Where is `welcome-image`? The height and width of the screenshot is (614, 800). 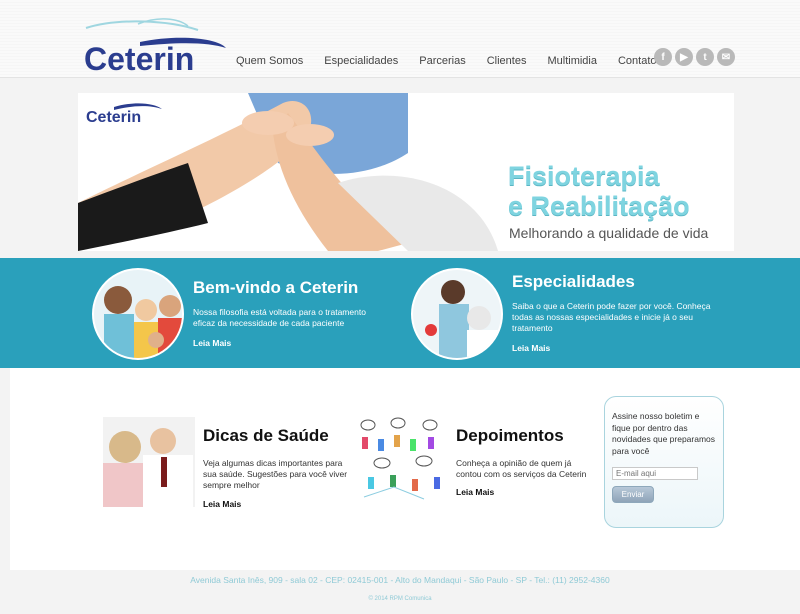
welcome-image is located at coordinates (138, 314).